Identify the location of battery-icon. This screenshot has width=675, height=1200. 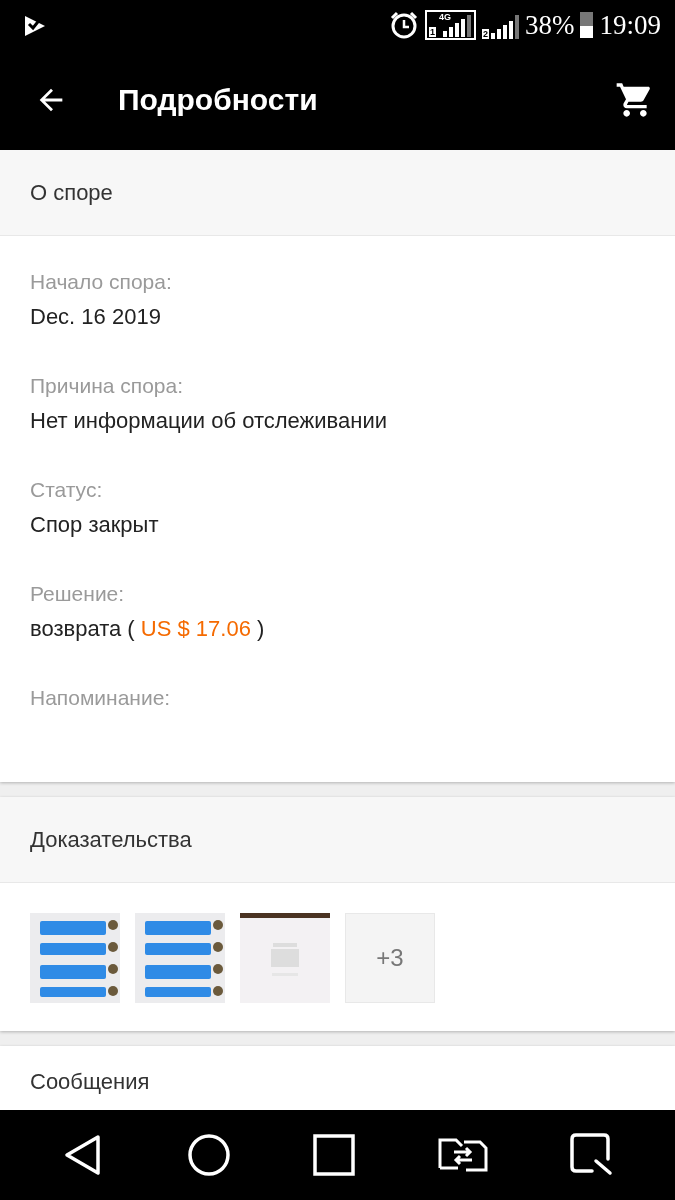
(587, 25).